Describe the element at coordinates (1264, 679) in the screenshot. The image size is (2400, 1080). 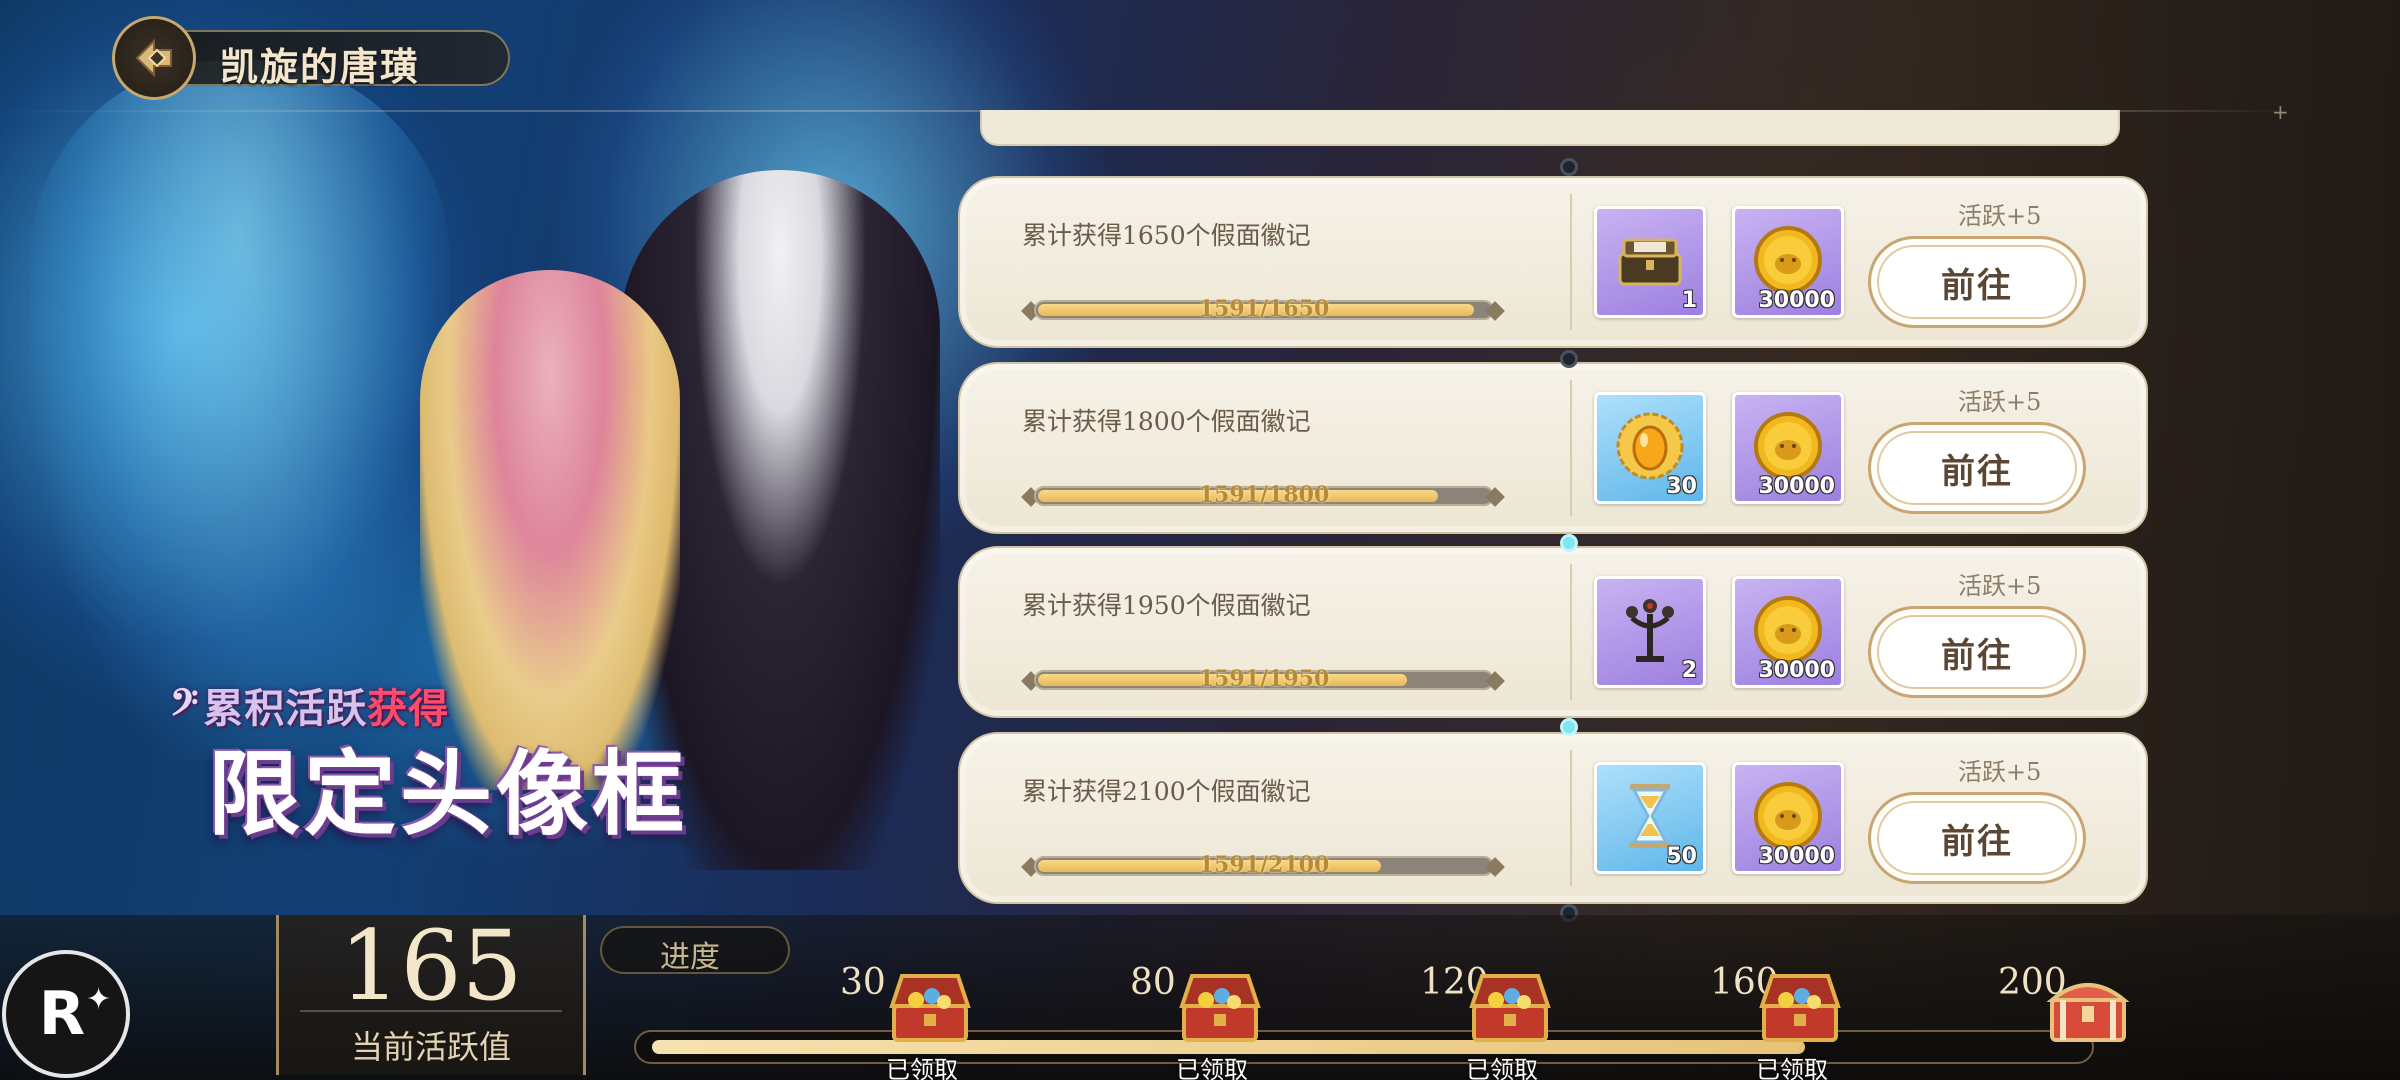
I see `task-progress-text: 1591/1950` at that location.